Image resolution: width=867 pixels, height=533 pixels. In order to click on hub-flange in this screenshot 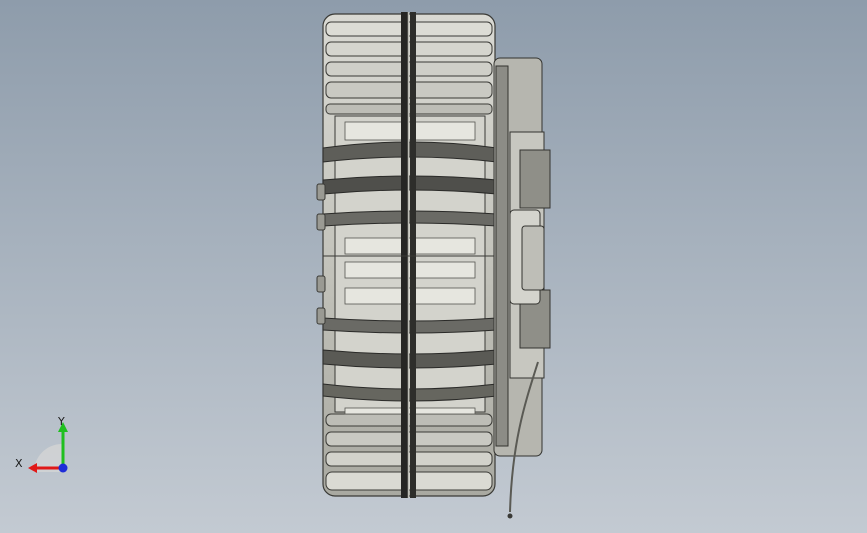, I will do `click(522, 257)`.